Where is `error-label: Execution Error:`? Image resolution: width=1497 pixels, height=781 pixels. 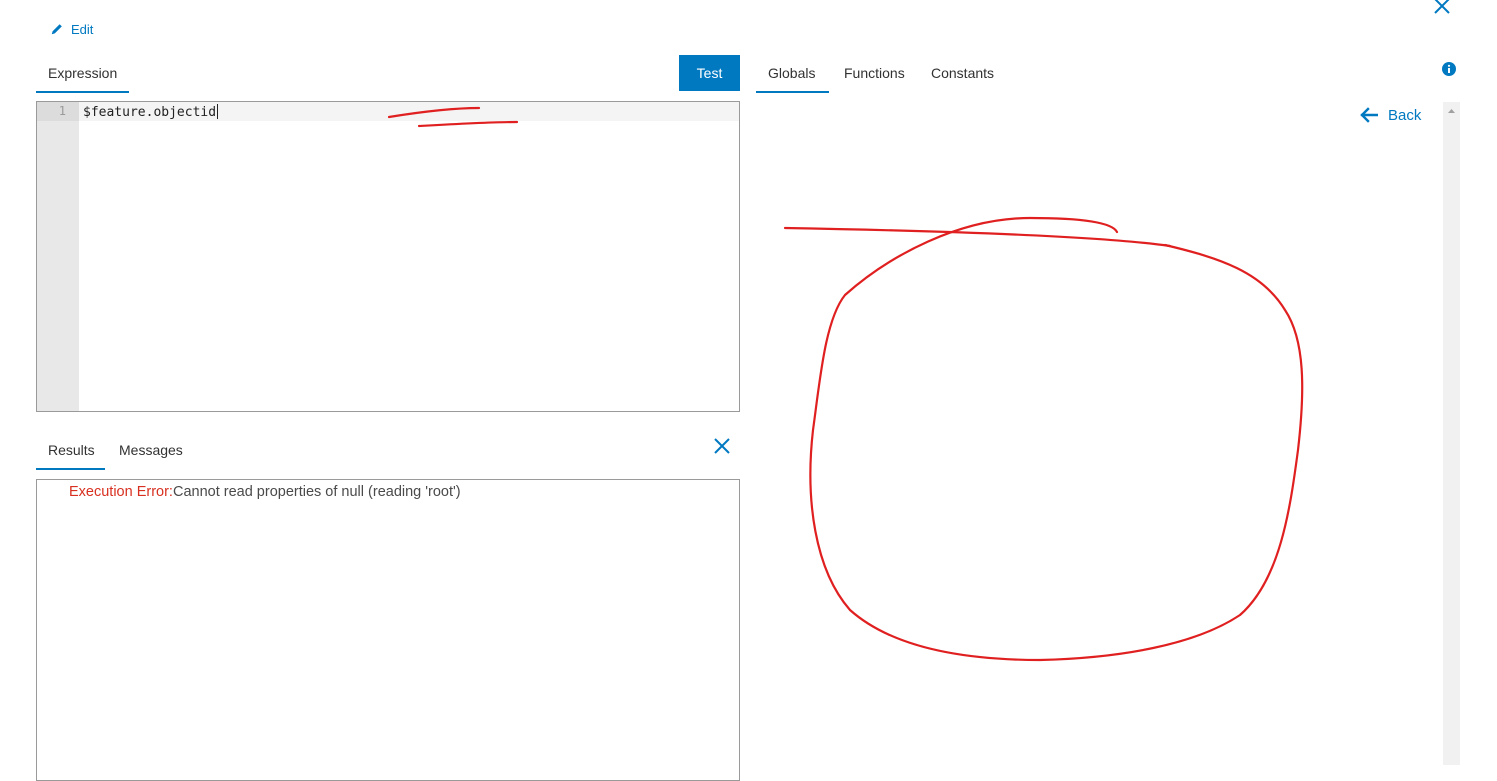 error-label: Execution Error: is located at coordinates (121, 492).